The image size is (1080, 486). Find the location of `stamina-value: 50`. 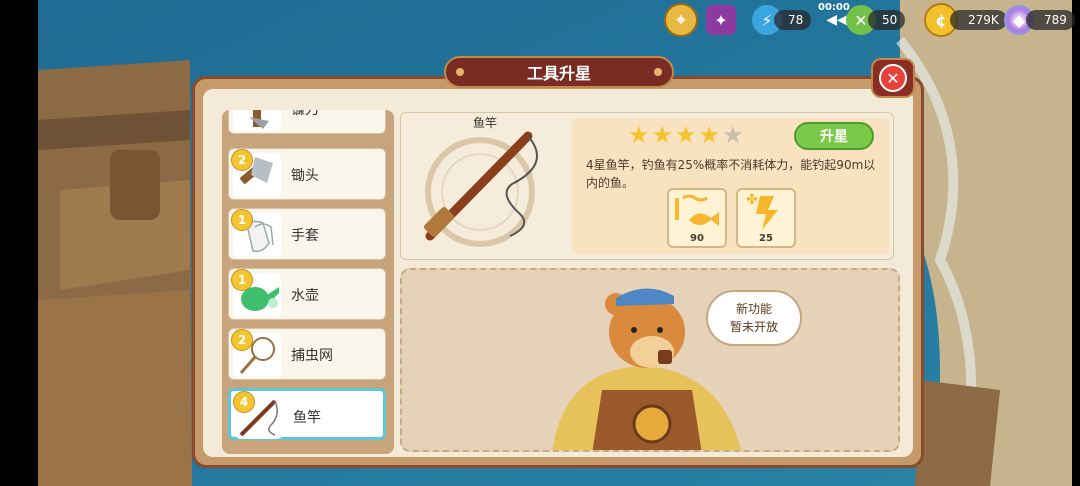

stamina-value: 50 is located at coordinates (887, 20).